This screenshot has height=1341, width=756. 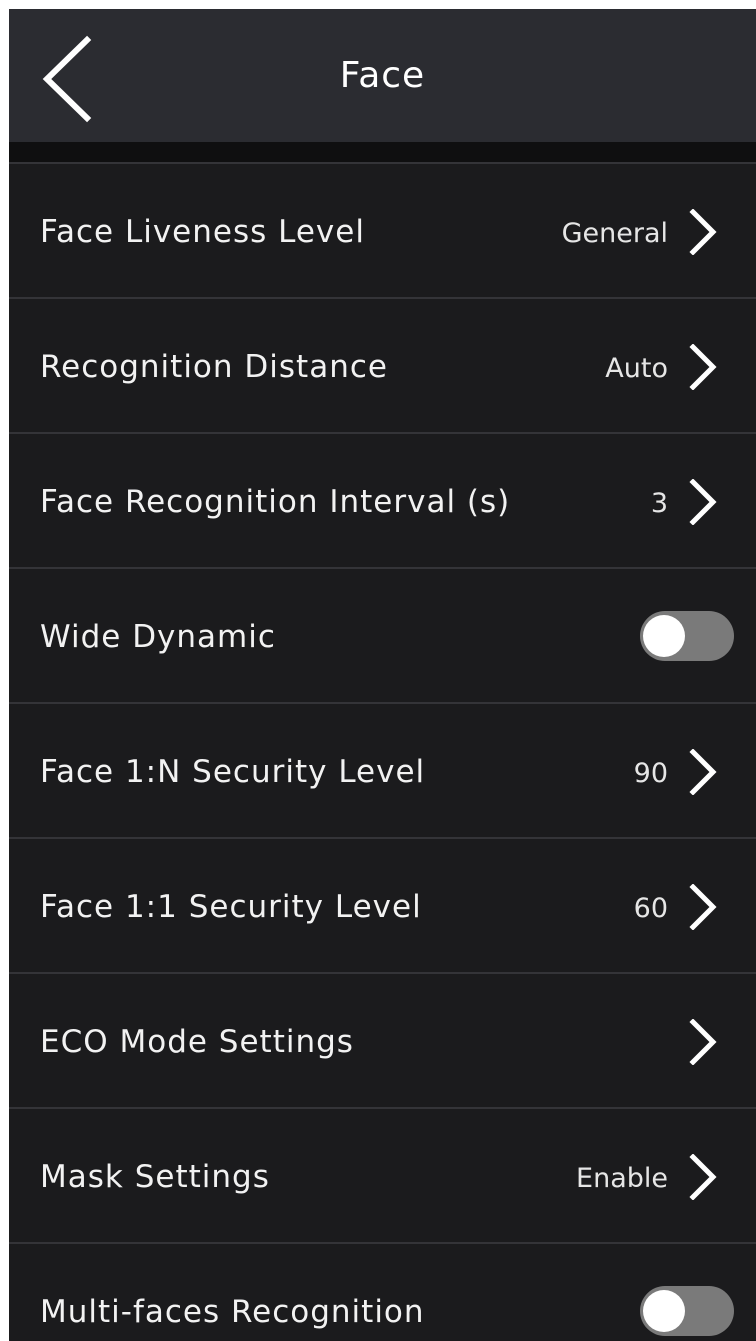 What do you see at coordinates (650, 908) in the screenshot?
I see `setting-value: 60` at bounding box center [650, 908].